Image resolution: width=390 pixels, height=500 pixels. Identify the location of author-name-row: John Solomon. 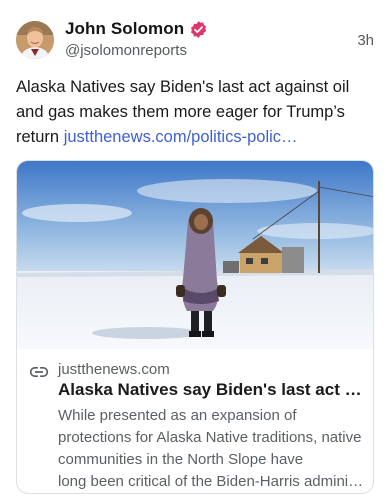
(136, 29).